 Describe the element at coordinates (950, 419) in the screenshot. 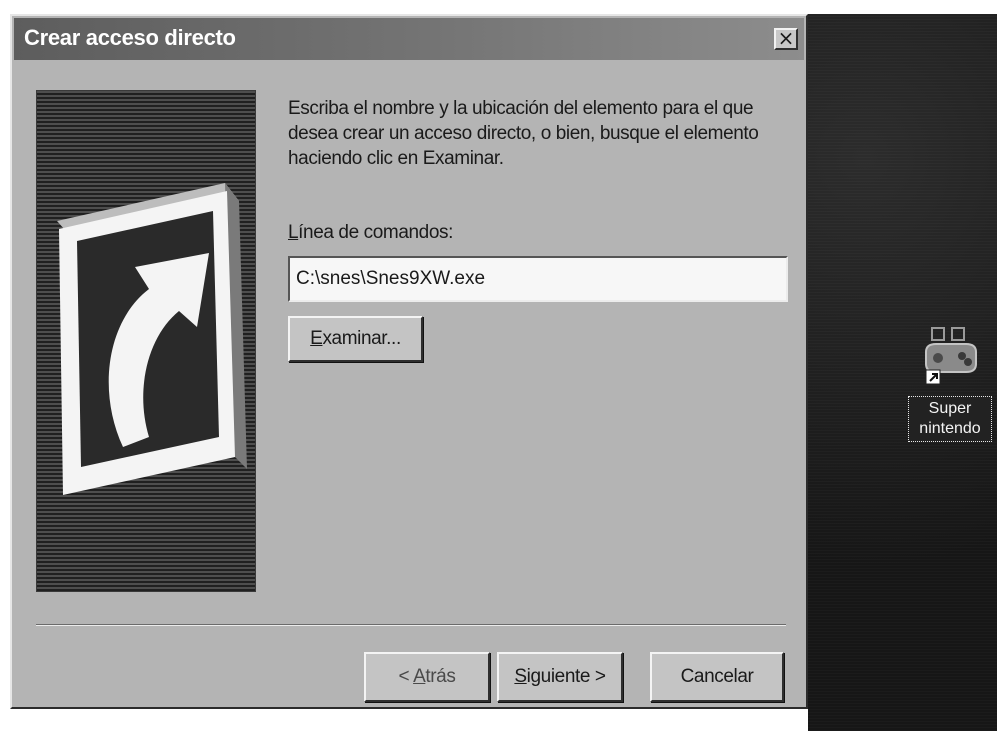

I see `desktop-icon-label: Super nintendo` at that location.